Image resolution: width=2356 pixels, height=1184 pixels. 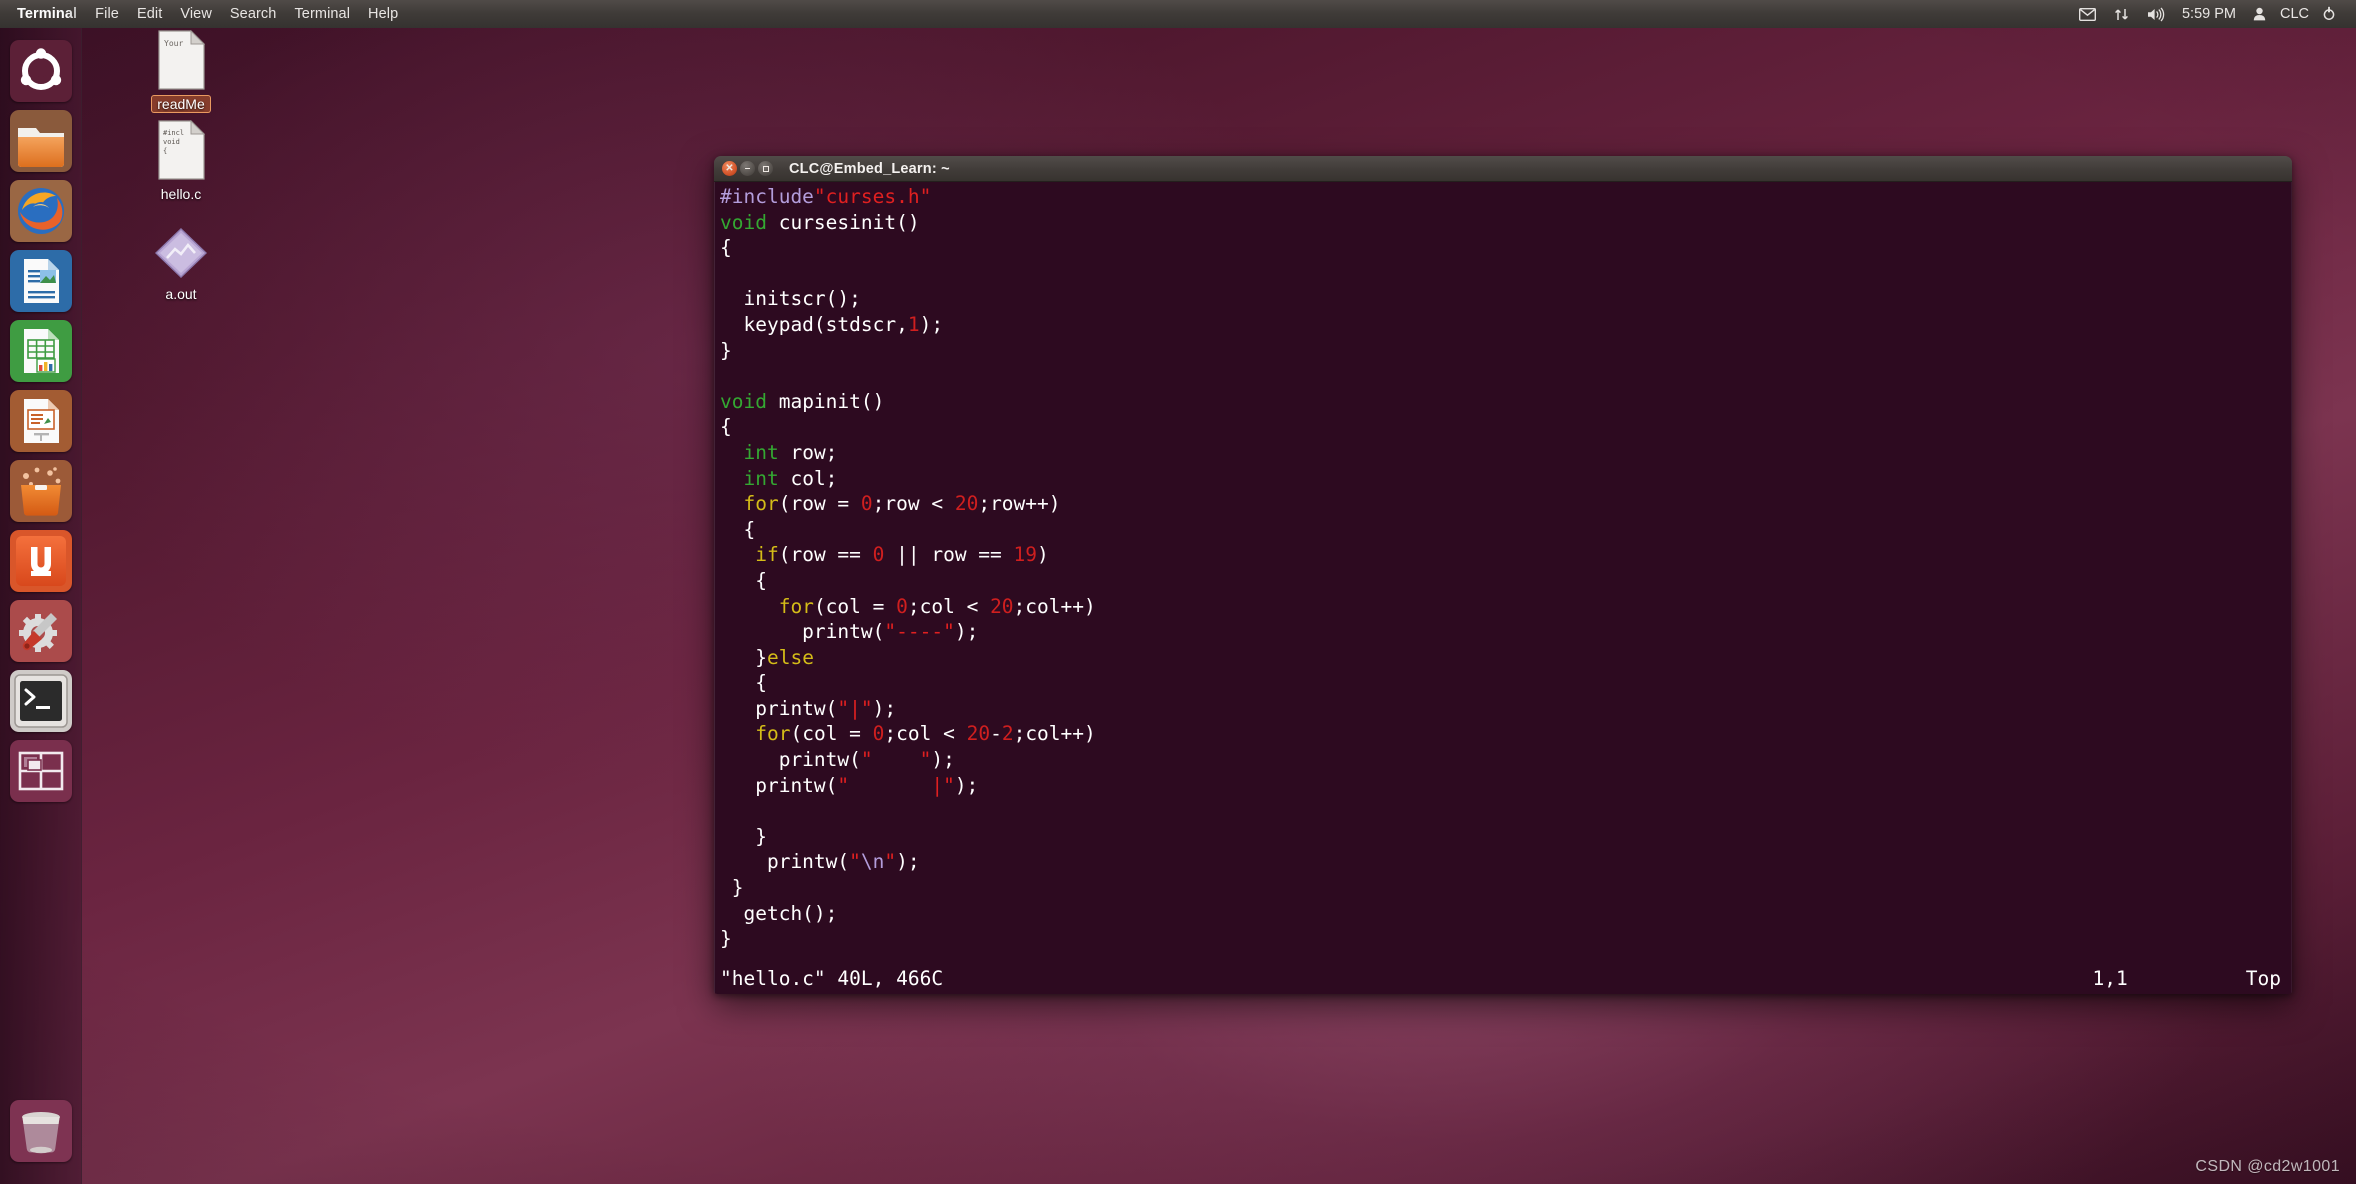 I want to click on envelope-icon, so click(x=2087, y=14).